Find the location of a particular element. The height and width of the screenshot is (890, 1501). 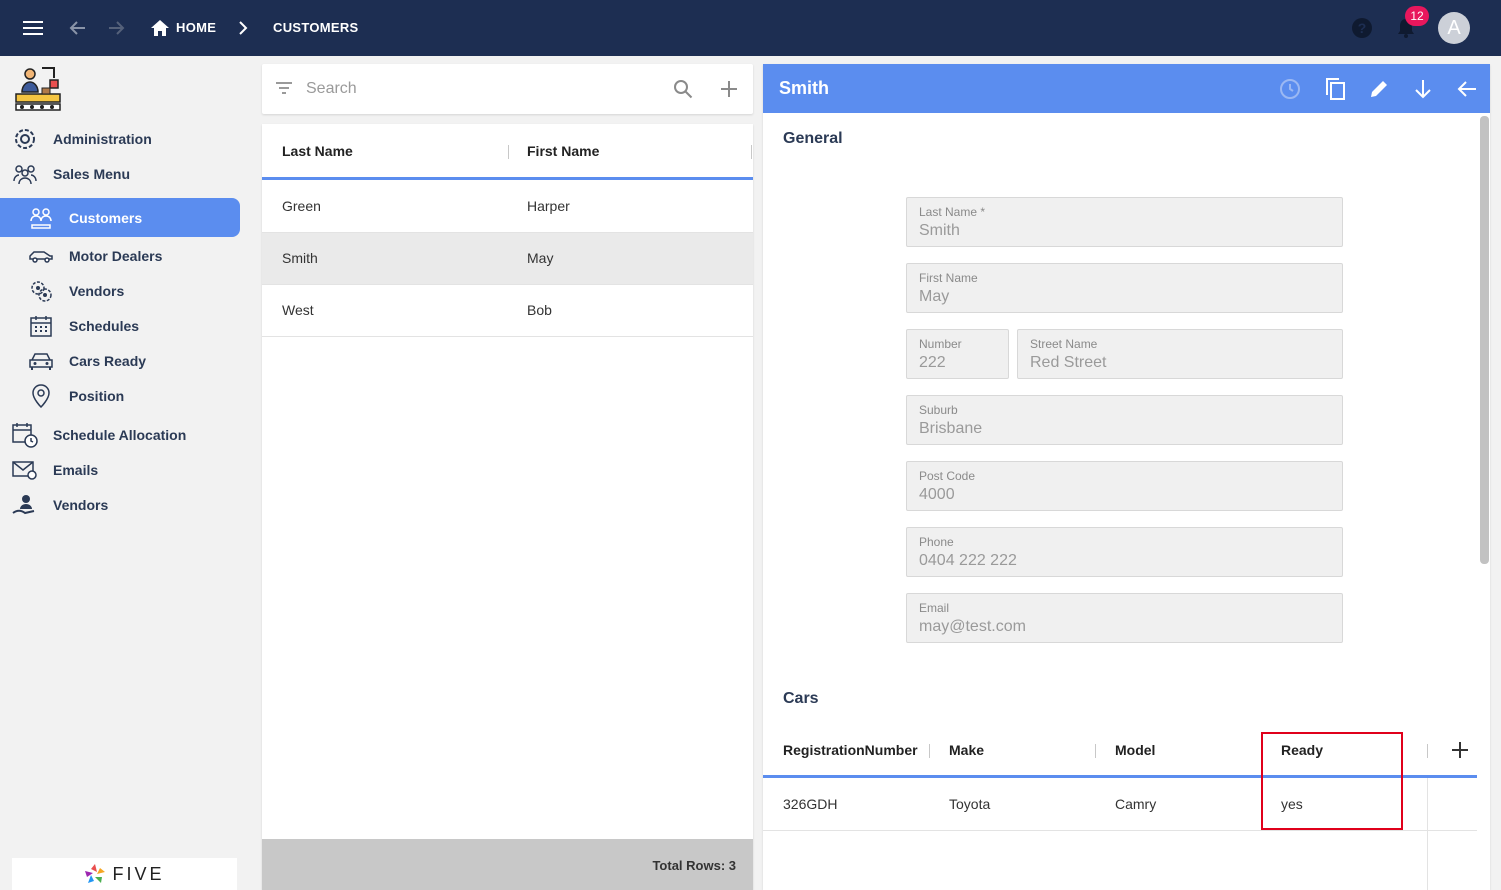

five-logo: FIVE is located at coordinates (124, 874).